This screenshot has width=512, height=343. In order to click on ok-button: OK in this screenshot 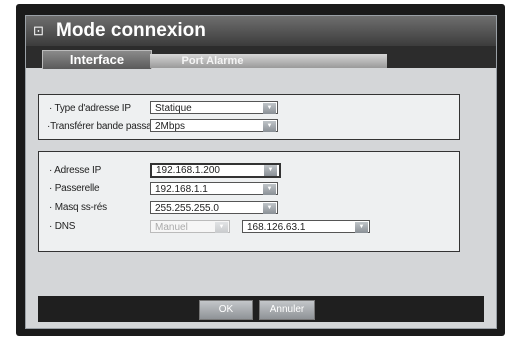, I will do `click(226, 310)`.